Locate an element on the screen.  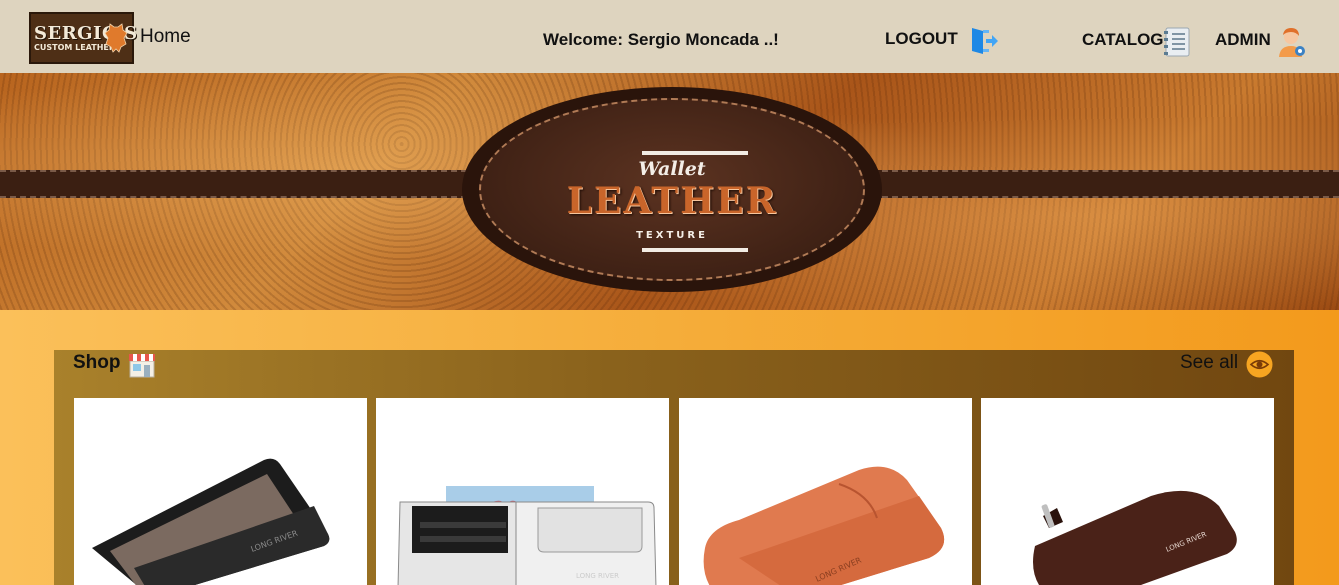
logout-icon is located at coordinates (984, 41).